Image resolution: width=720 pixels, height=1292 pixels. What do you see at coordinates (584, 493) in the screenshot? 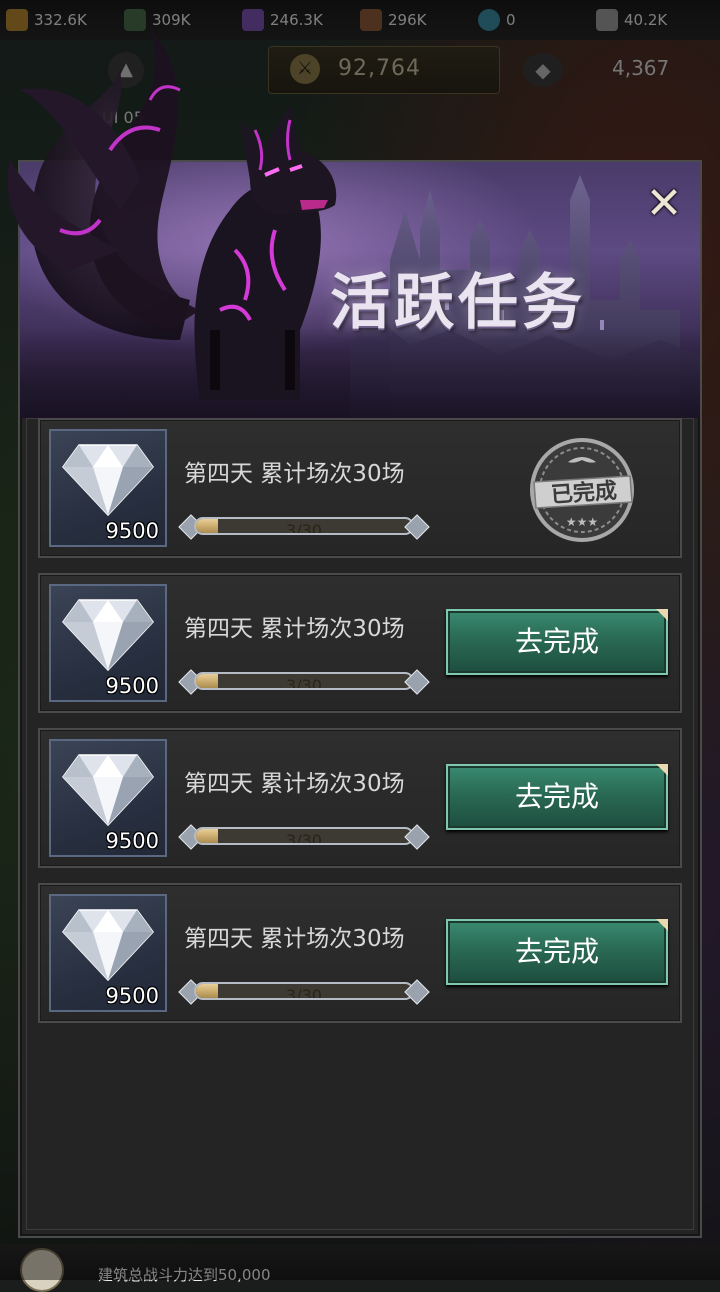
I see `stamp-text: 已完成` at bounding box center [584, 493].